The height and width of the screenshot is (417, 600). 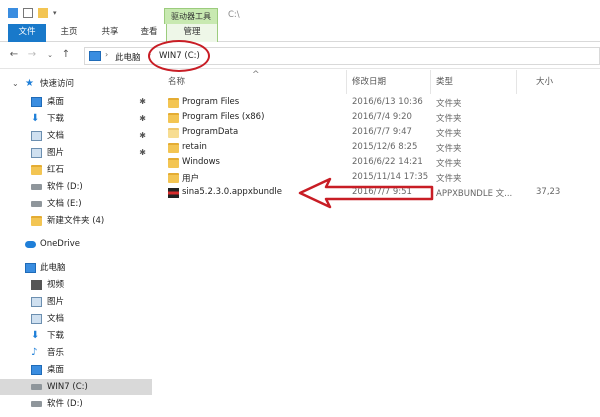 I want to click on sidebar-item-drive-e: 文档 (E:), so click(x=76, y=204).